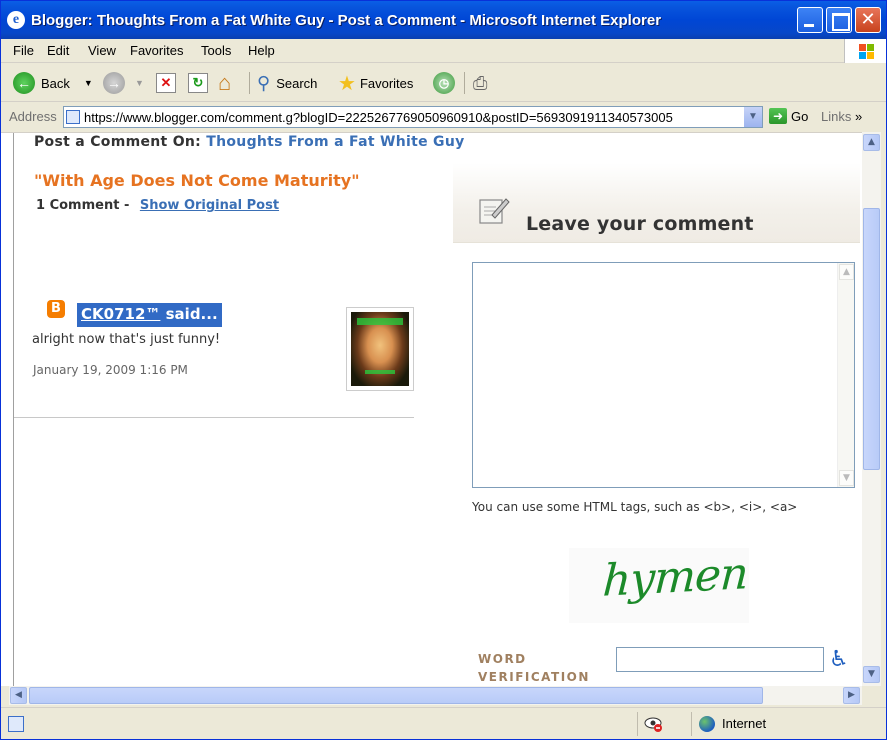 Image resolution: width=887 pixels, height=740 pixels. I want to click on show-original-post-link: Show Original Post, so click(209, 205).